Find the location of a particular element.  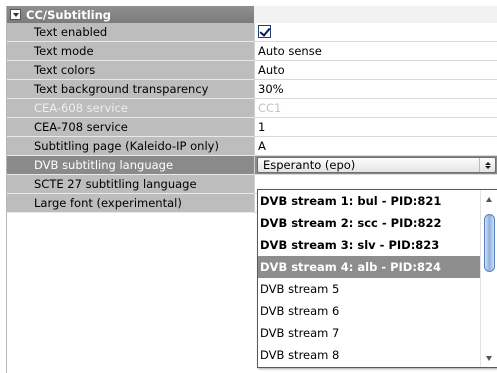

property-value-cell: Esperanto (epo) is located at coordinates (375, 165).